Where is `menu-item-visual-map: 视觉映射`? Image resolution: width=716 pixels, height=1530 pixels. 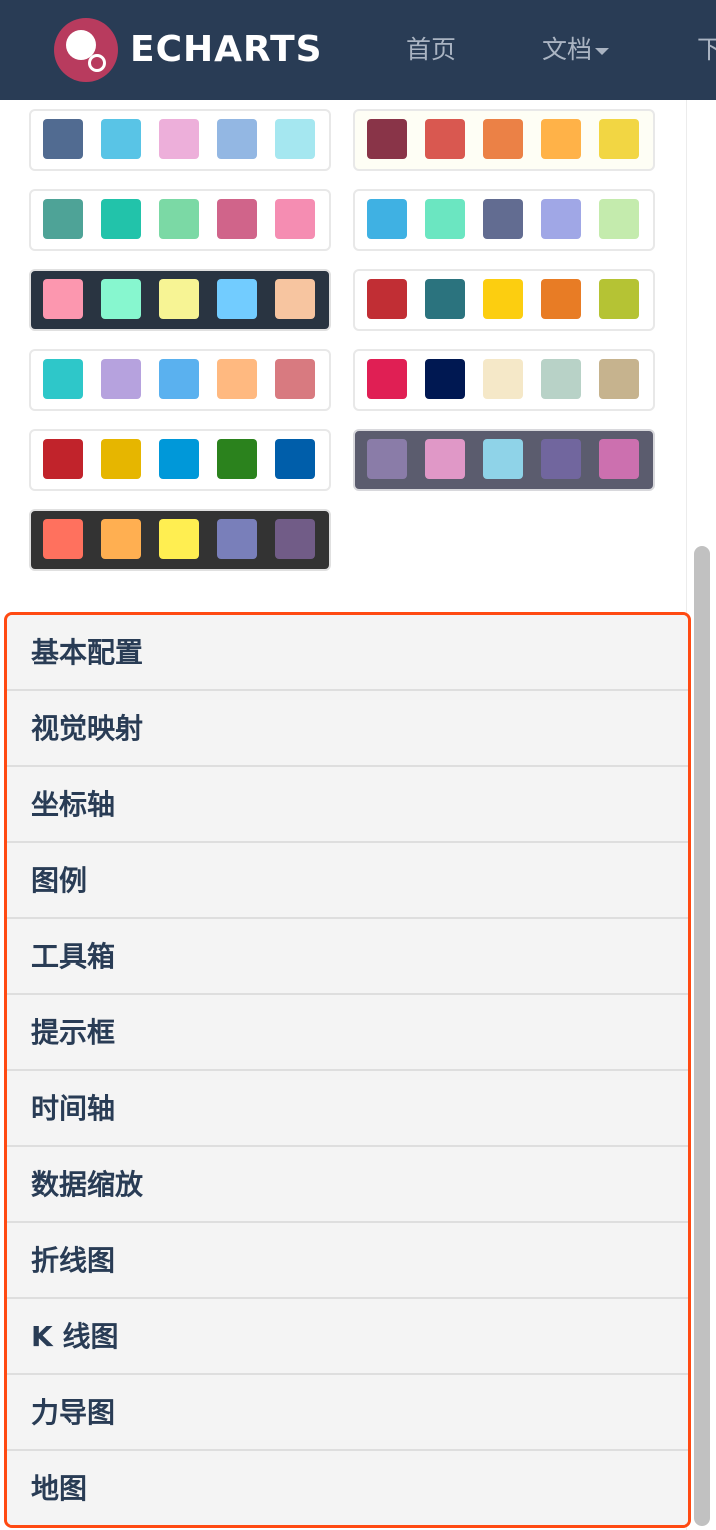
menu-item-visual-map: 视觉映射 is located at coordinates (347, 729).